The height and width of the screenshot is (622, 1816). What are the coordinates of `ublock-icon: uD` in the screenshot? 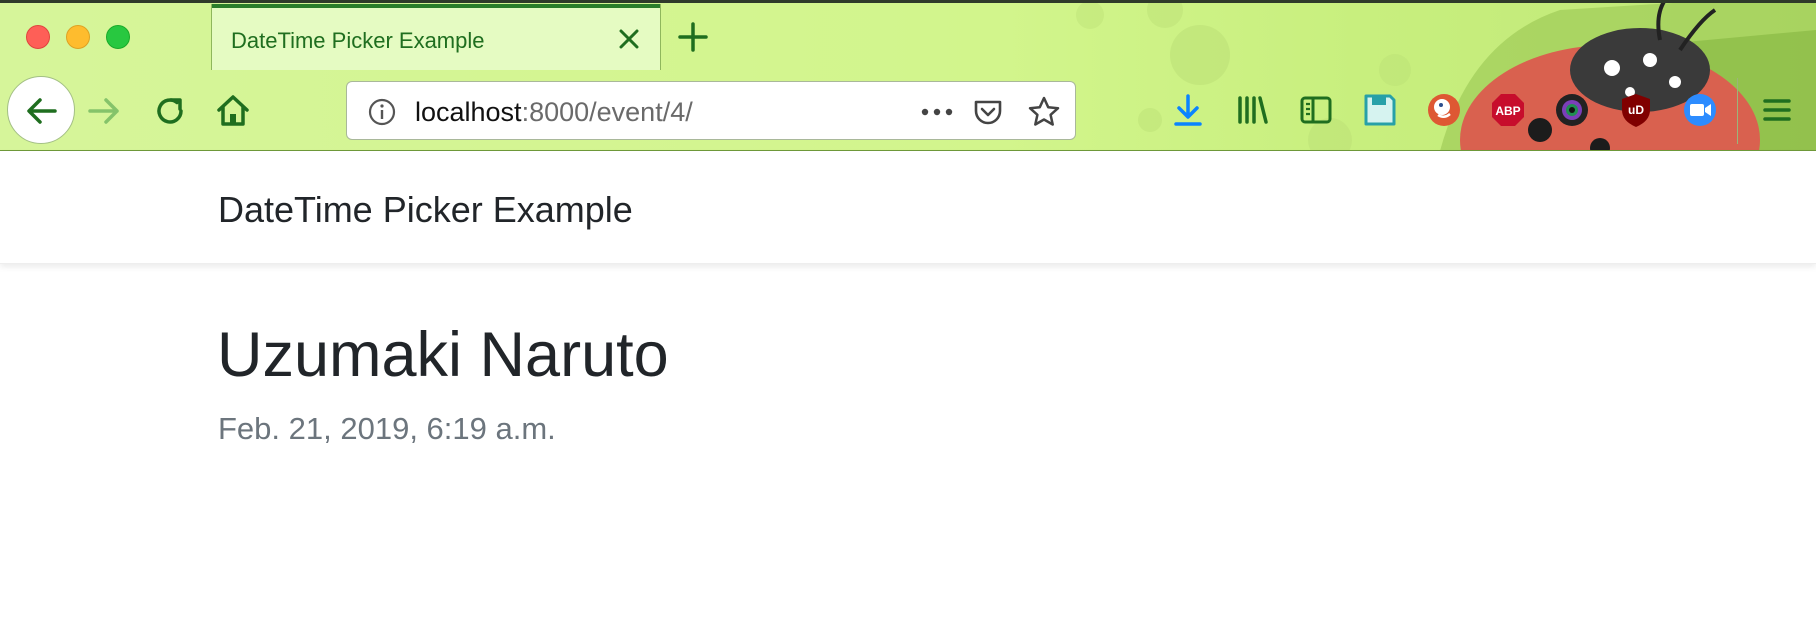 It's located at (1636, 110).